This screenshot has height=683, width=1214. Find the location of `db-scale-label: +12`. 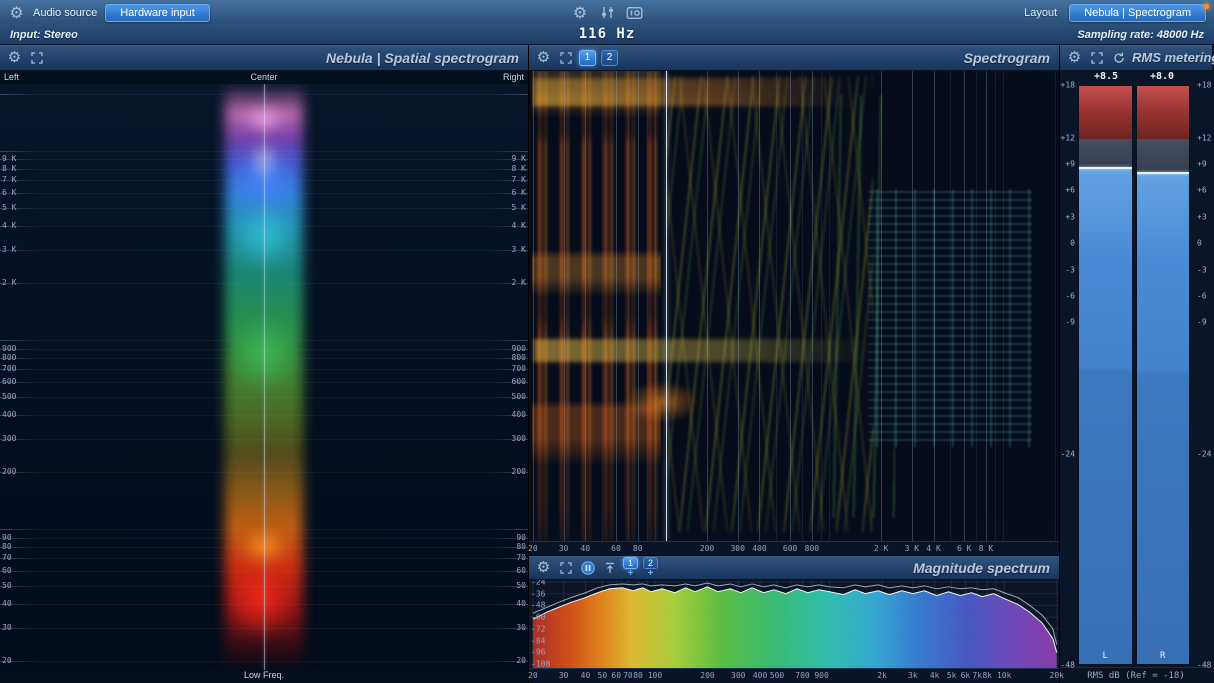

db-scale-label: +12 is located at coordinates (1204, 138).